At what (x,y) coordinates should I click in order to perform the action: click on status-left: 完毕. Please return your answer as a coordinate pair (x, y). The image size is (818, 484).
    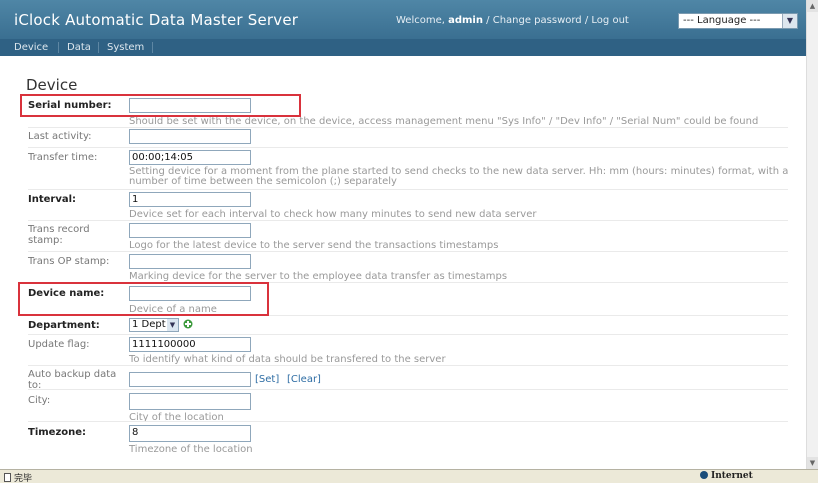
    Looking at the image, I should click on (18, 477).